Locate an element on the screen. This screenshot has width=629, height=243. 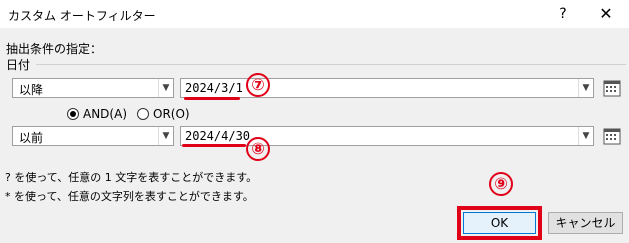
title-bar: カスタム オートフィルター ? ✕ is located at coordinates (314, 14).